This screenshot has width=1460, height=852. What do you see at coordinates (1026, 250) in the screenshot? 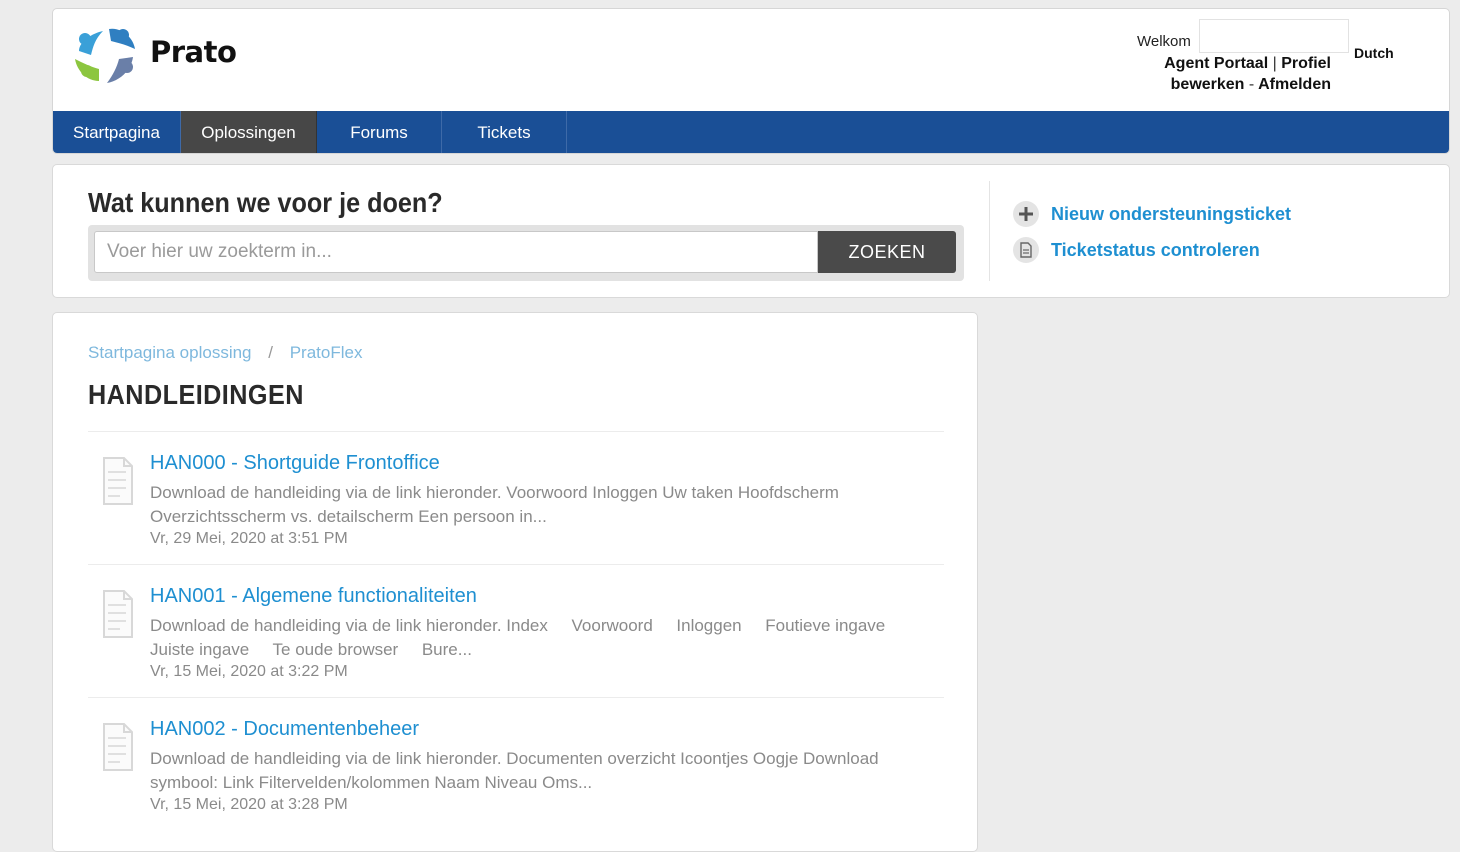
I see `document-icon` at bounding box center [1026, 250].